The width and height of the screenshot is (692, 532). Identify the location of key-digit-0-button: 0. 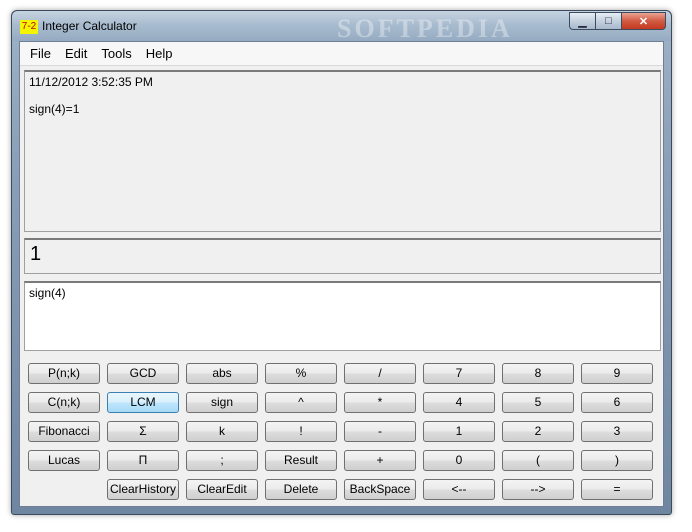
(459, 460).